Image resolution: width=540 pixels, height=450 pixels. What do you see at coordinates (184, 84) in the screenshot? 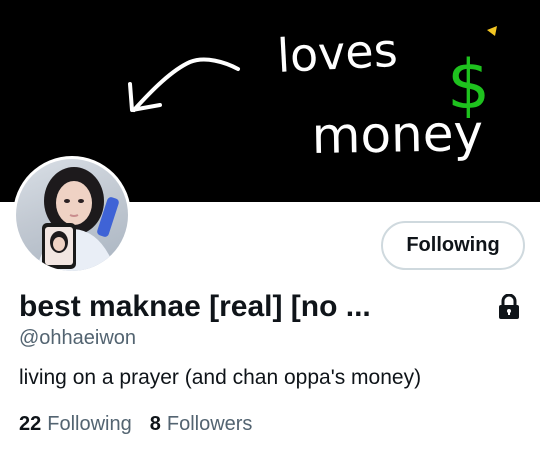
I see `arrow-icon` at bounding box center [184, 84].